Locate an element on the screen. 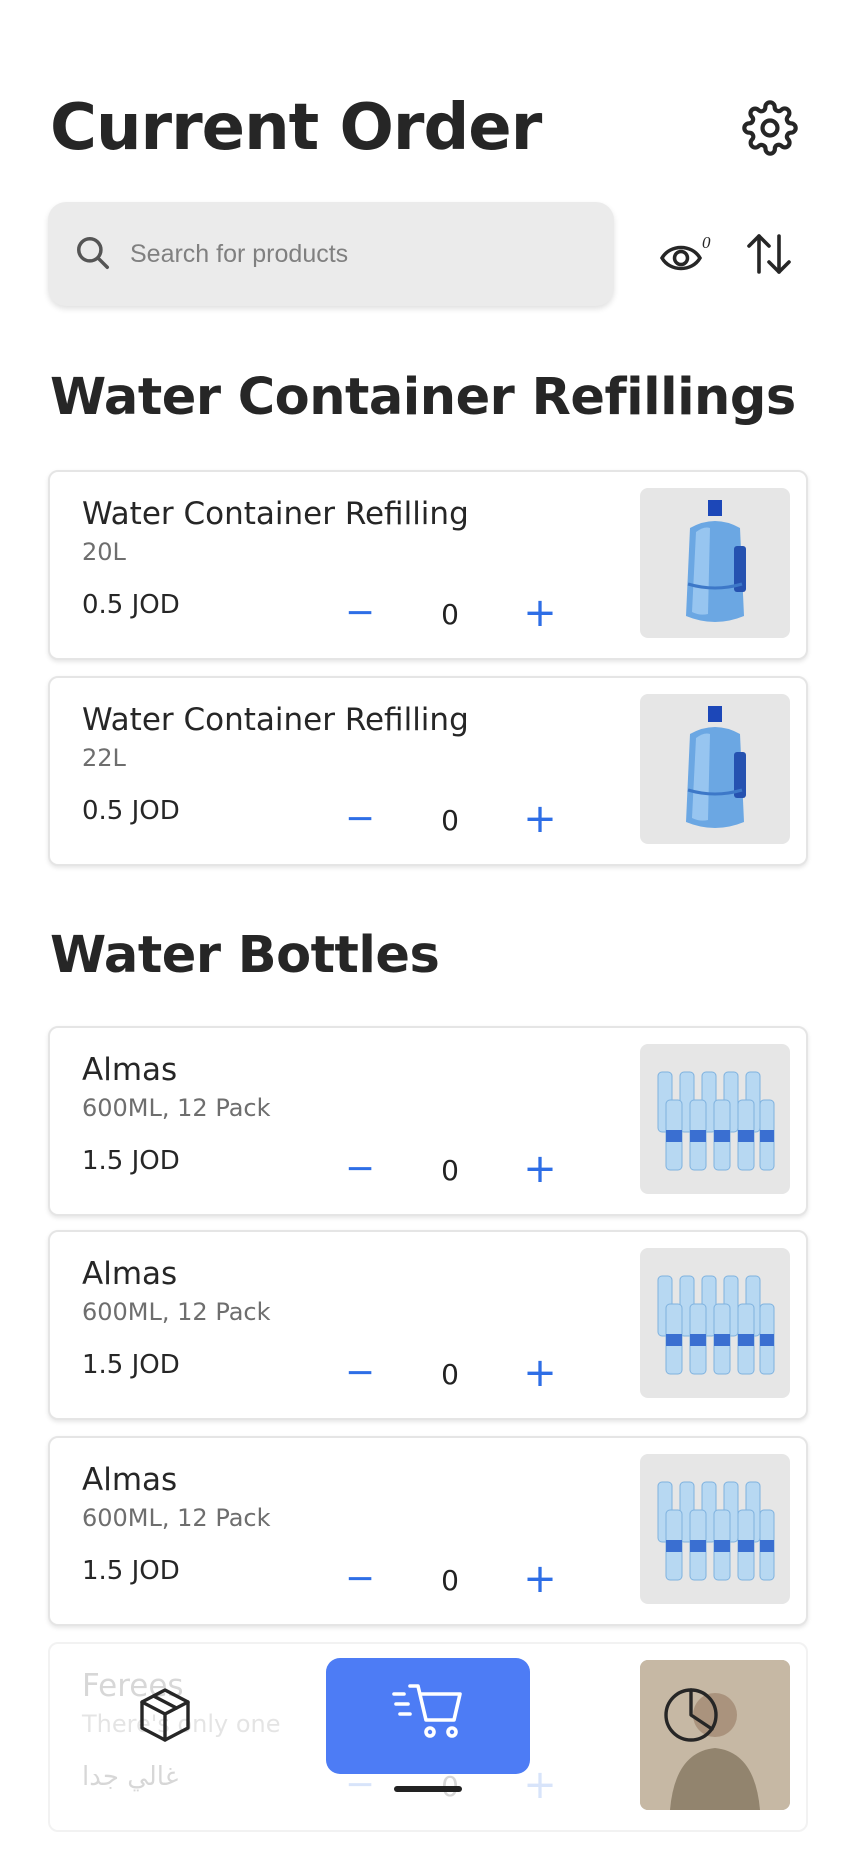  search-row: 0 is located at coordinates (428, 254).